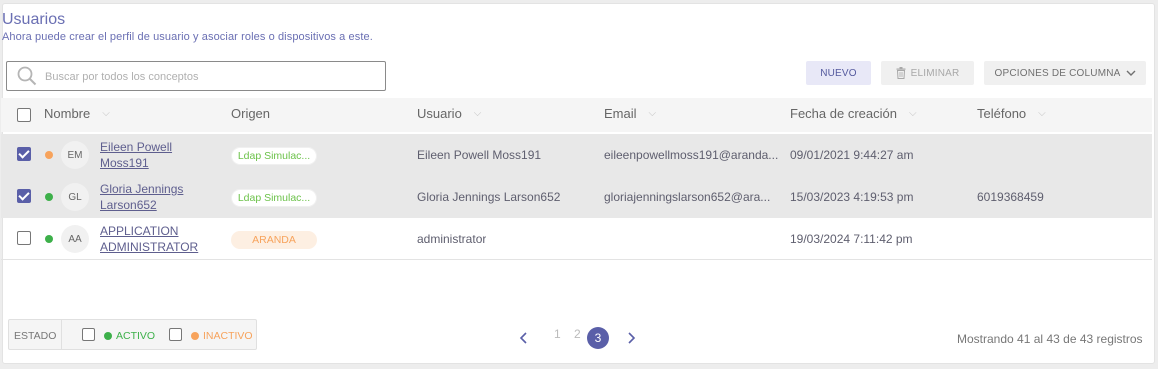 This screenshot has width=1158, height=369. Describe the element at coordinates (452, 239) in the screenshot. I see `username-cell: administrator` at that location.